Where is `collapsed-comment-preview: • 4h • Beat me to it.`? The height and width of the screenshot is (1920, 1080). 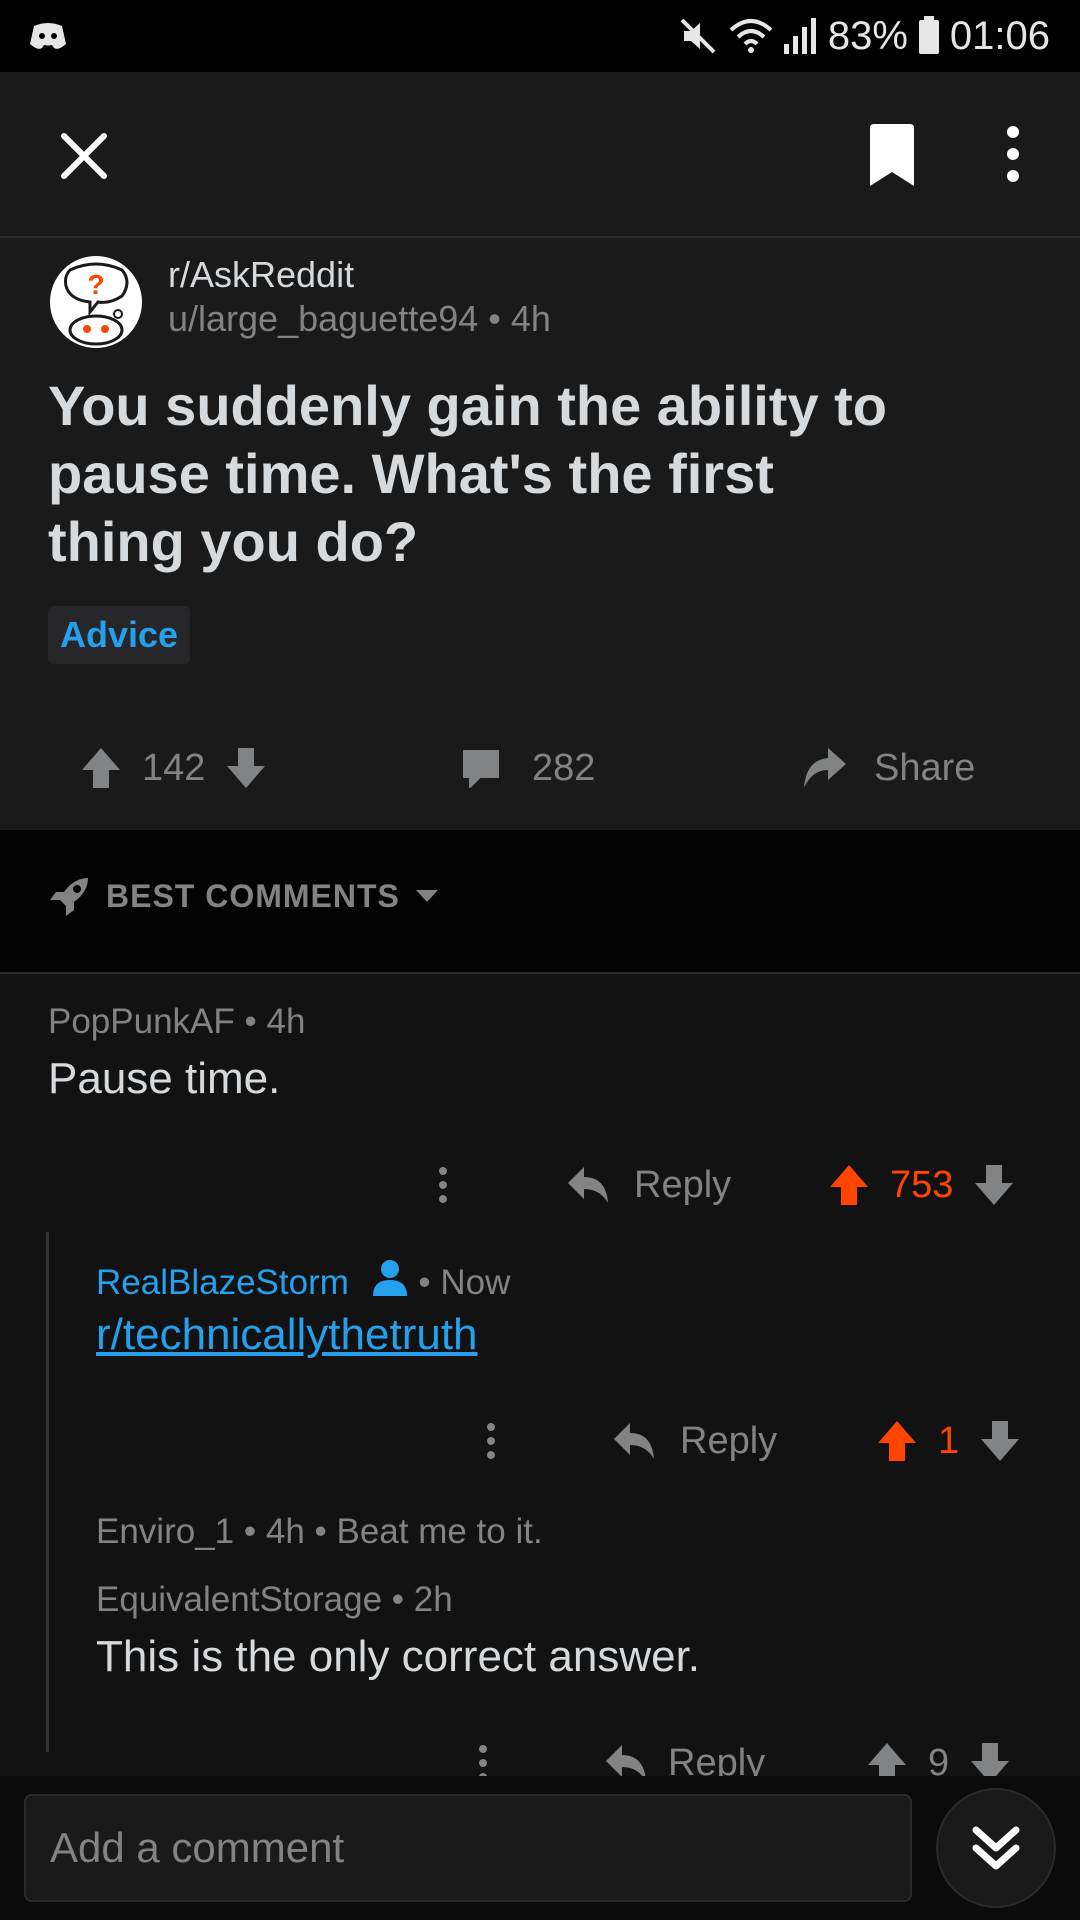
collapsed-comment-preview: • 4h • Beat me to it. is located at coordinates (393, 1531).